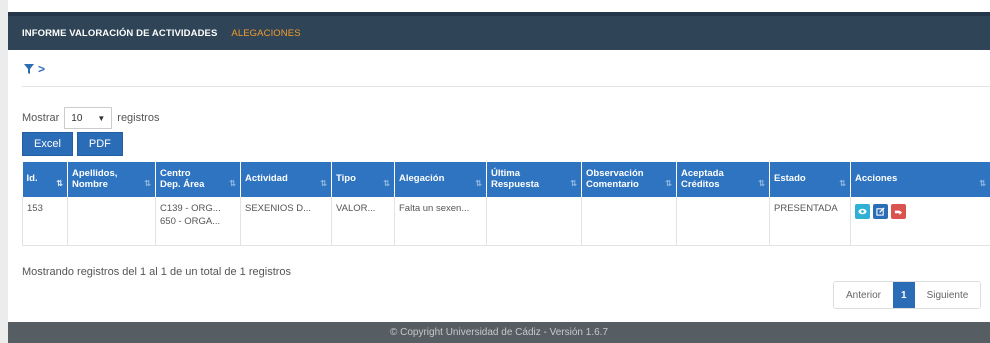 The width and height of the screenshot is (990, 343). Describe the element at coordinates (534, 179) in the screenshot. I see `col-header-ultima-respuesta: Última Respuesta ⇅` at that location.